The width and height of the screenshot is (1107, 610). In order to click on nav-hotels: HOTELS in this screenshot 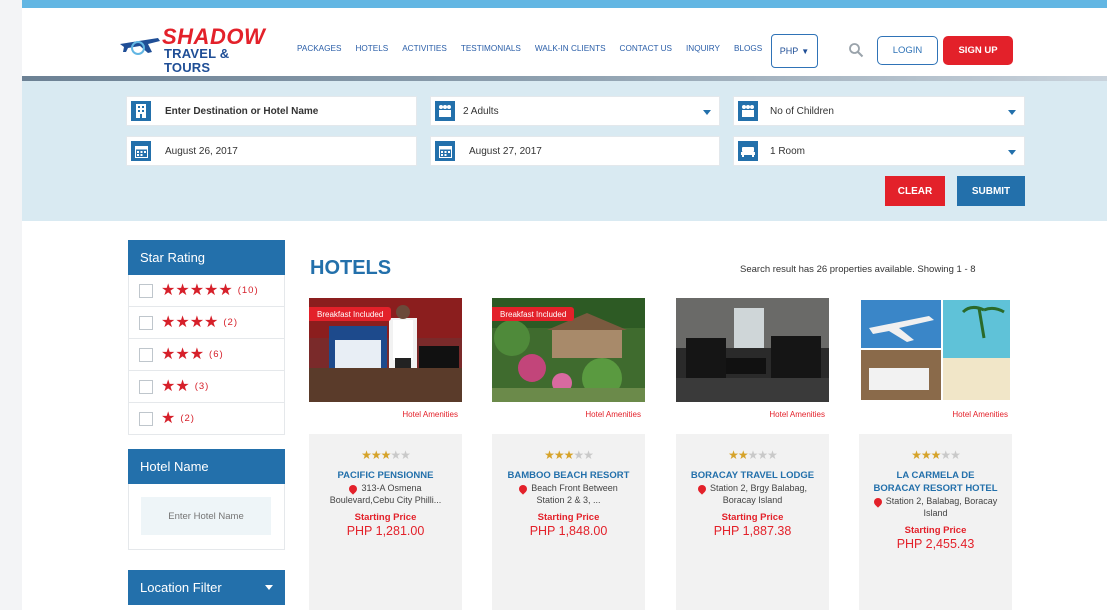, I will do `click(371, 48)`.